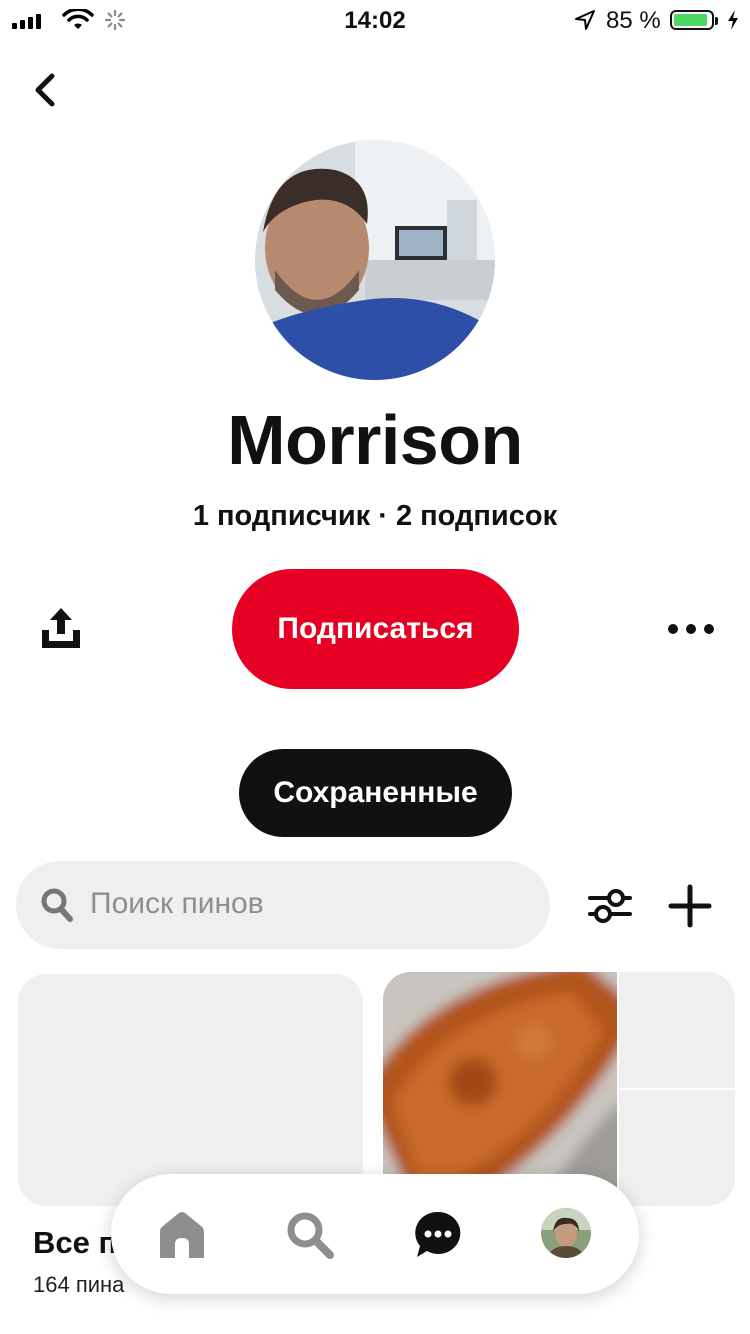 This screenshot has height=1334, width=750. I want to click on board-cover-image, so click(500, 1089).